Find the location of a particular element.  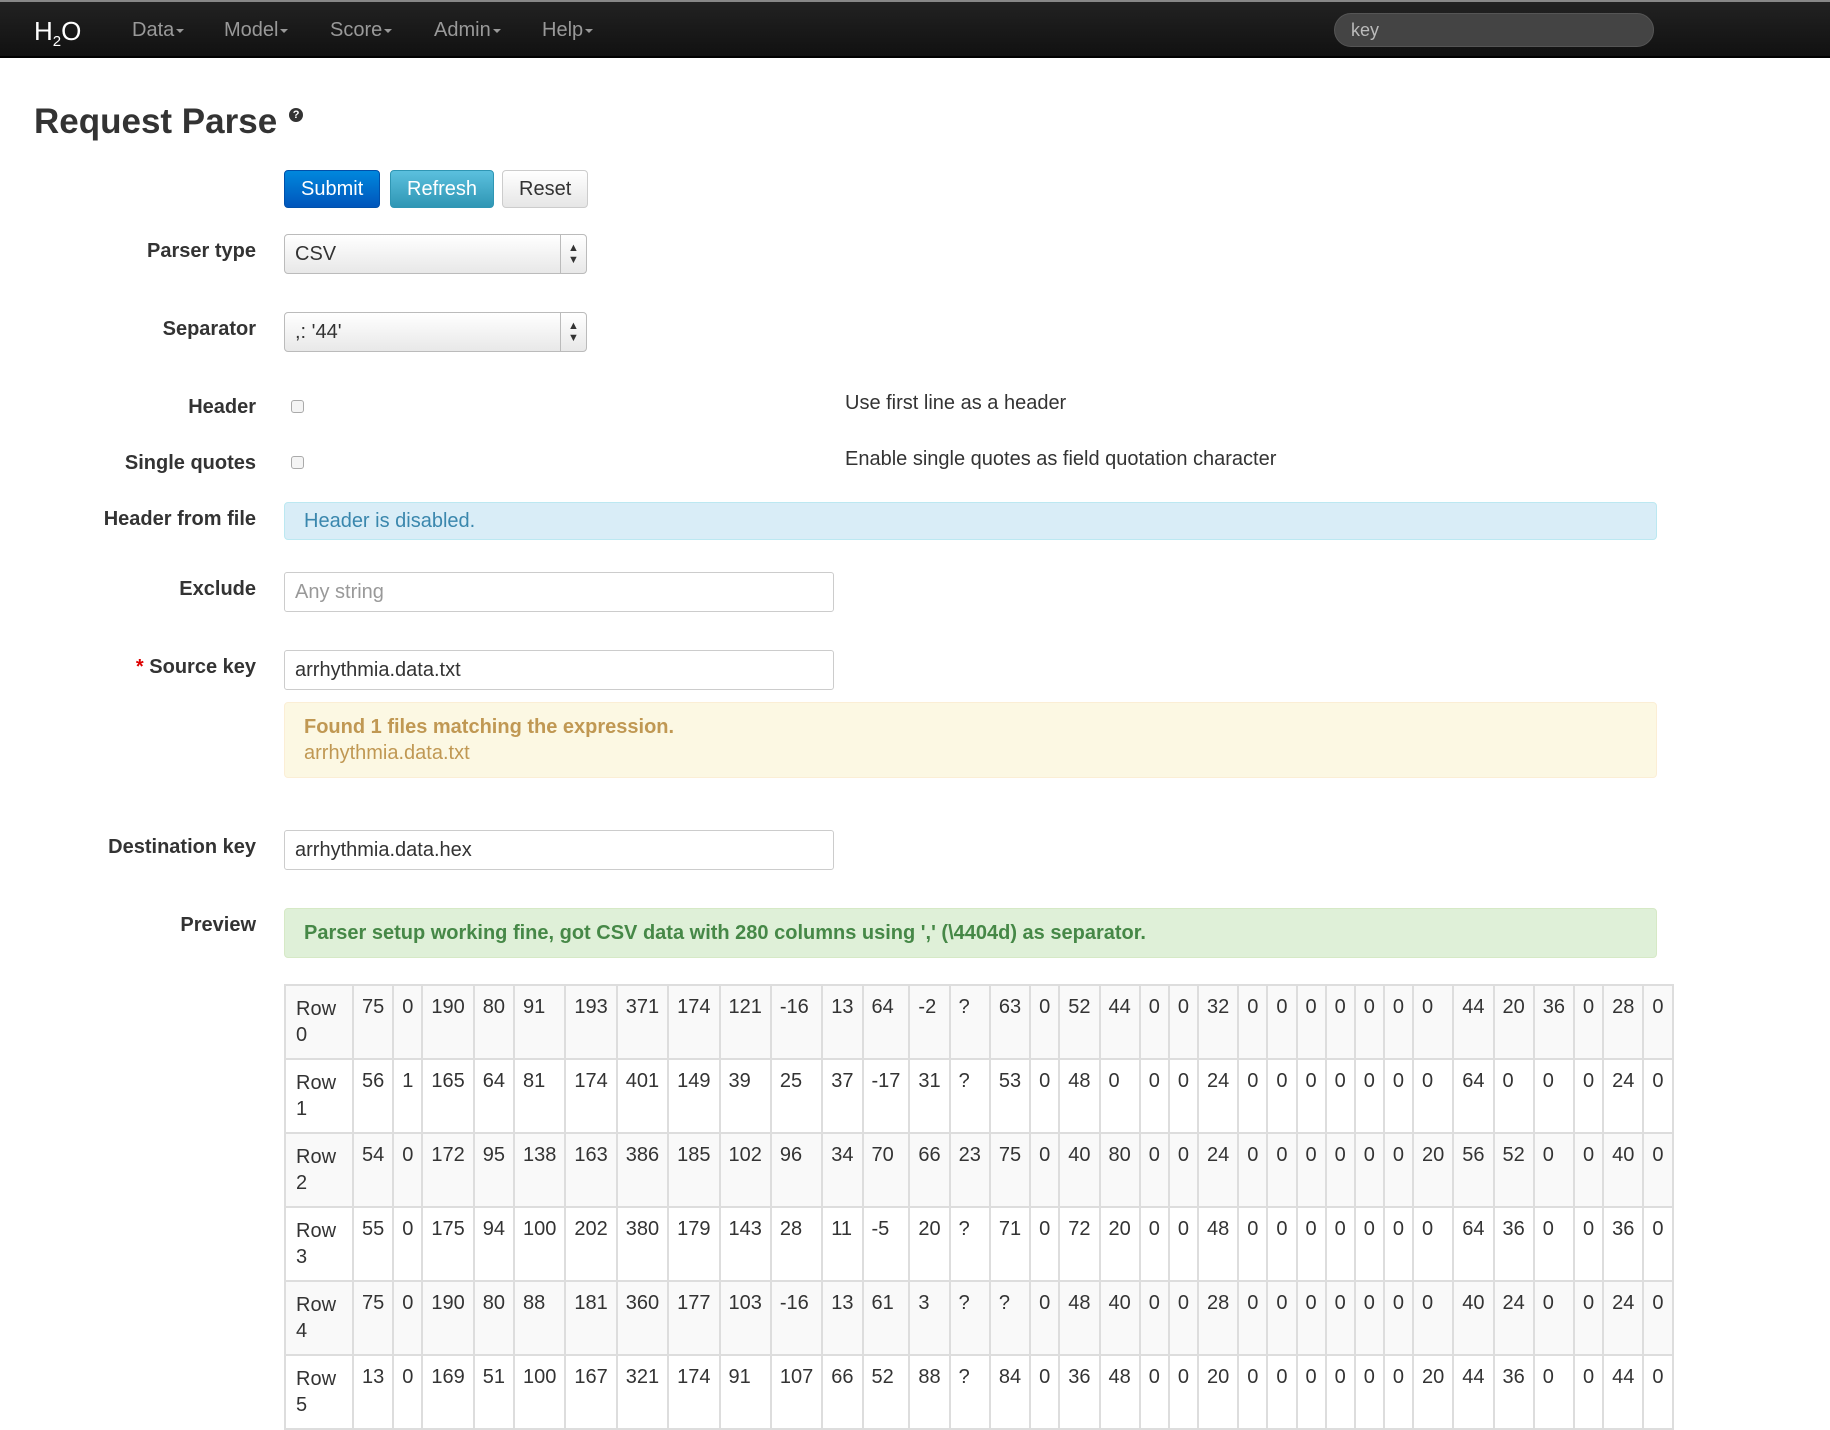

exclude-input is located at coordinates (559, 592).